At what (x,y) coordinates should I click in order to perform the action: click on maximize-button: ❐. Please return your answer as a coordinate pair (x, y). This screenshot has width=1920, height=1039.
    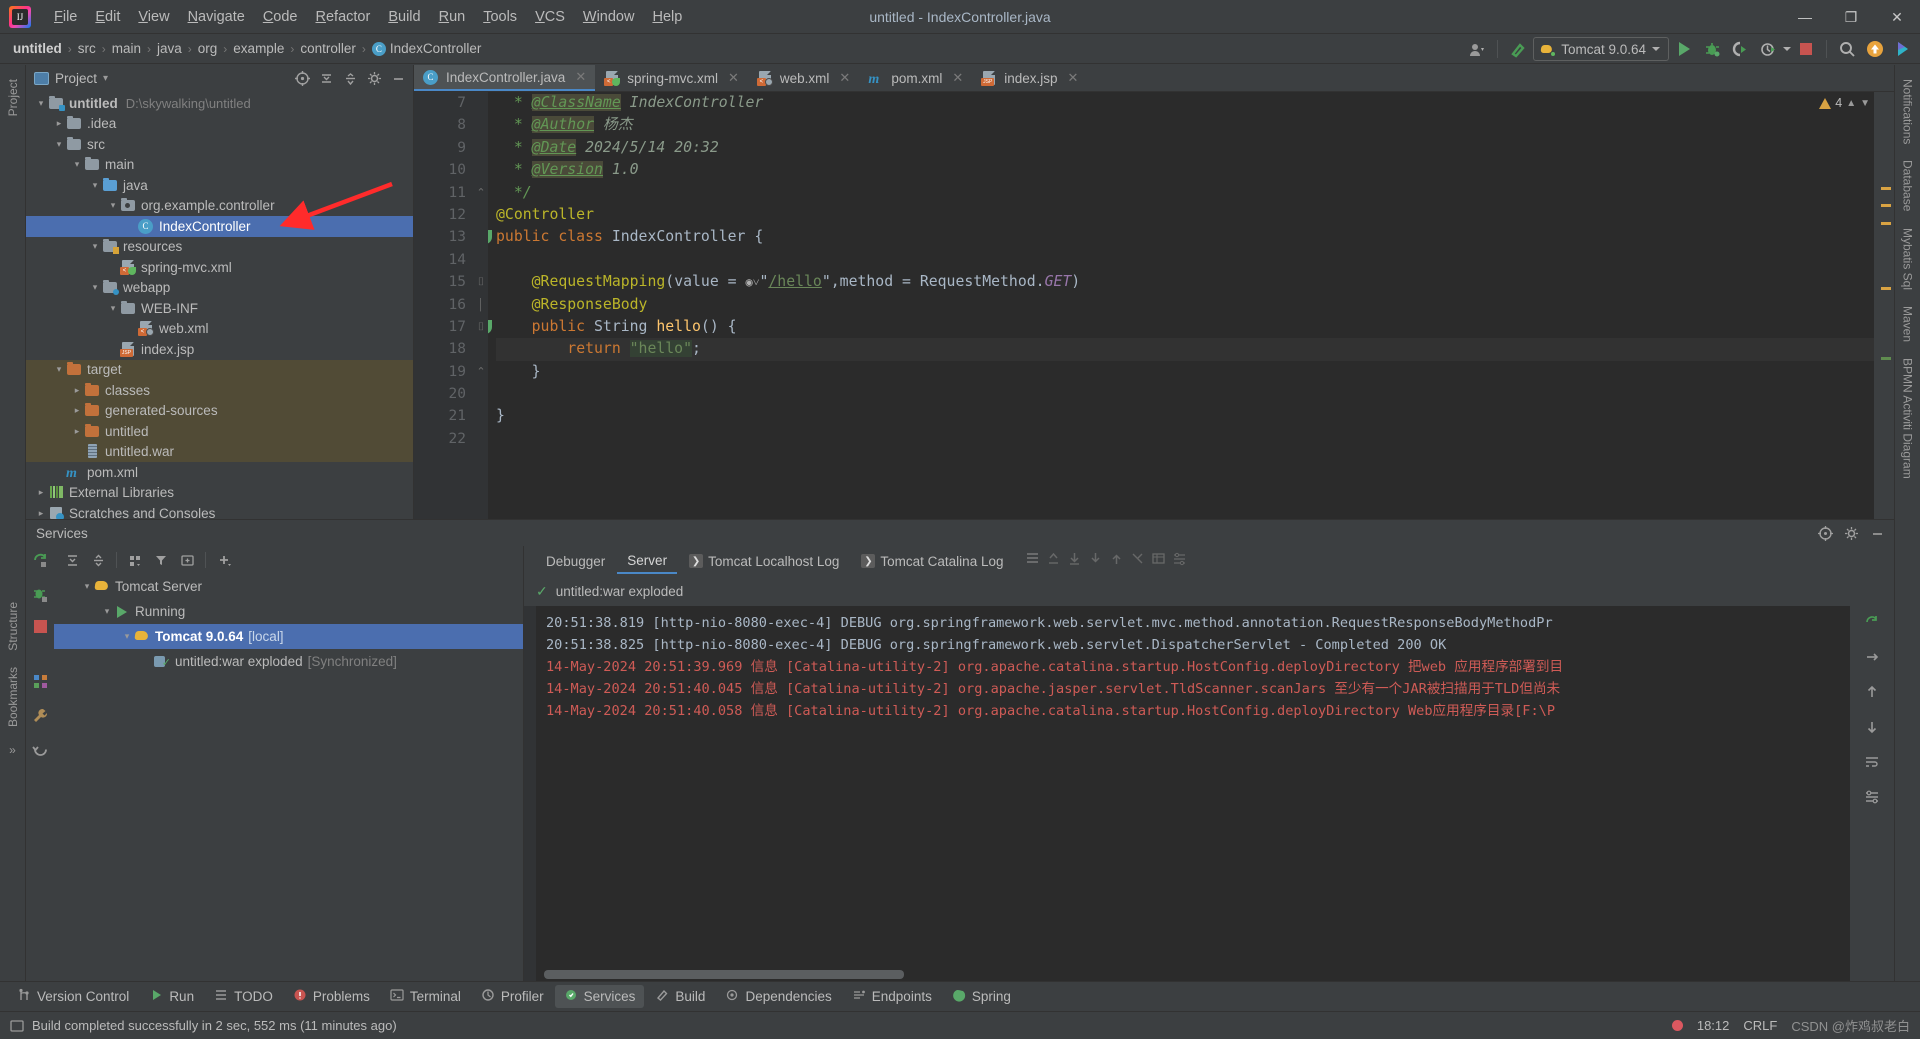
    Looking at the image, I should click on (1851, 17).